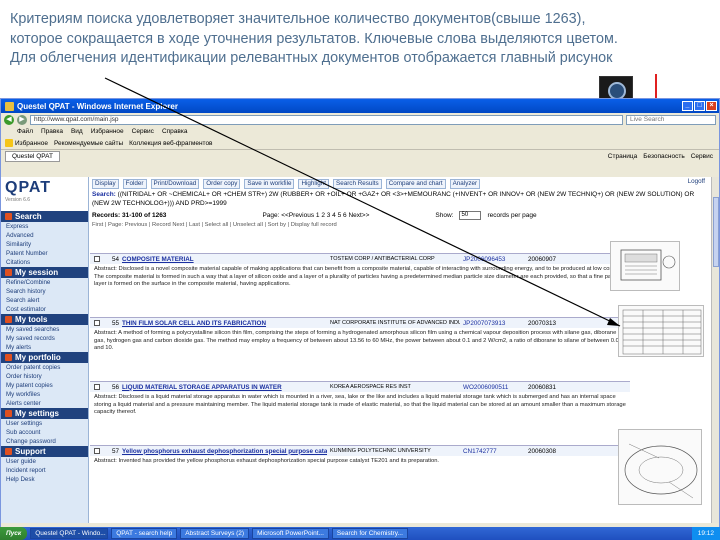  Describe the element at coordinates (44, 282) in the screenshot. I see `sidebar-item: Refine/Combine` at that location.